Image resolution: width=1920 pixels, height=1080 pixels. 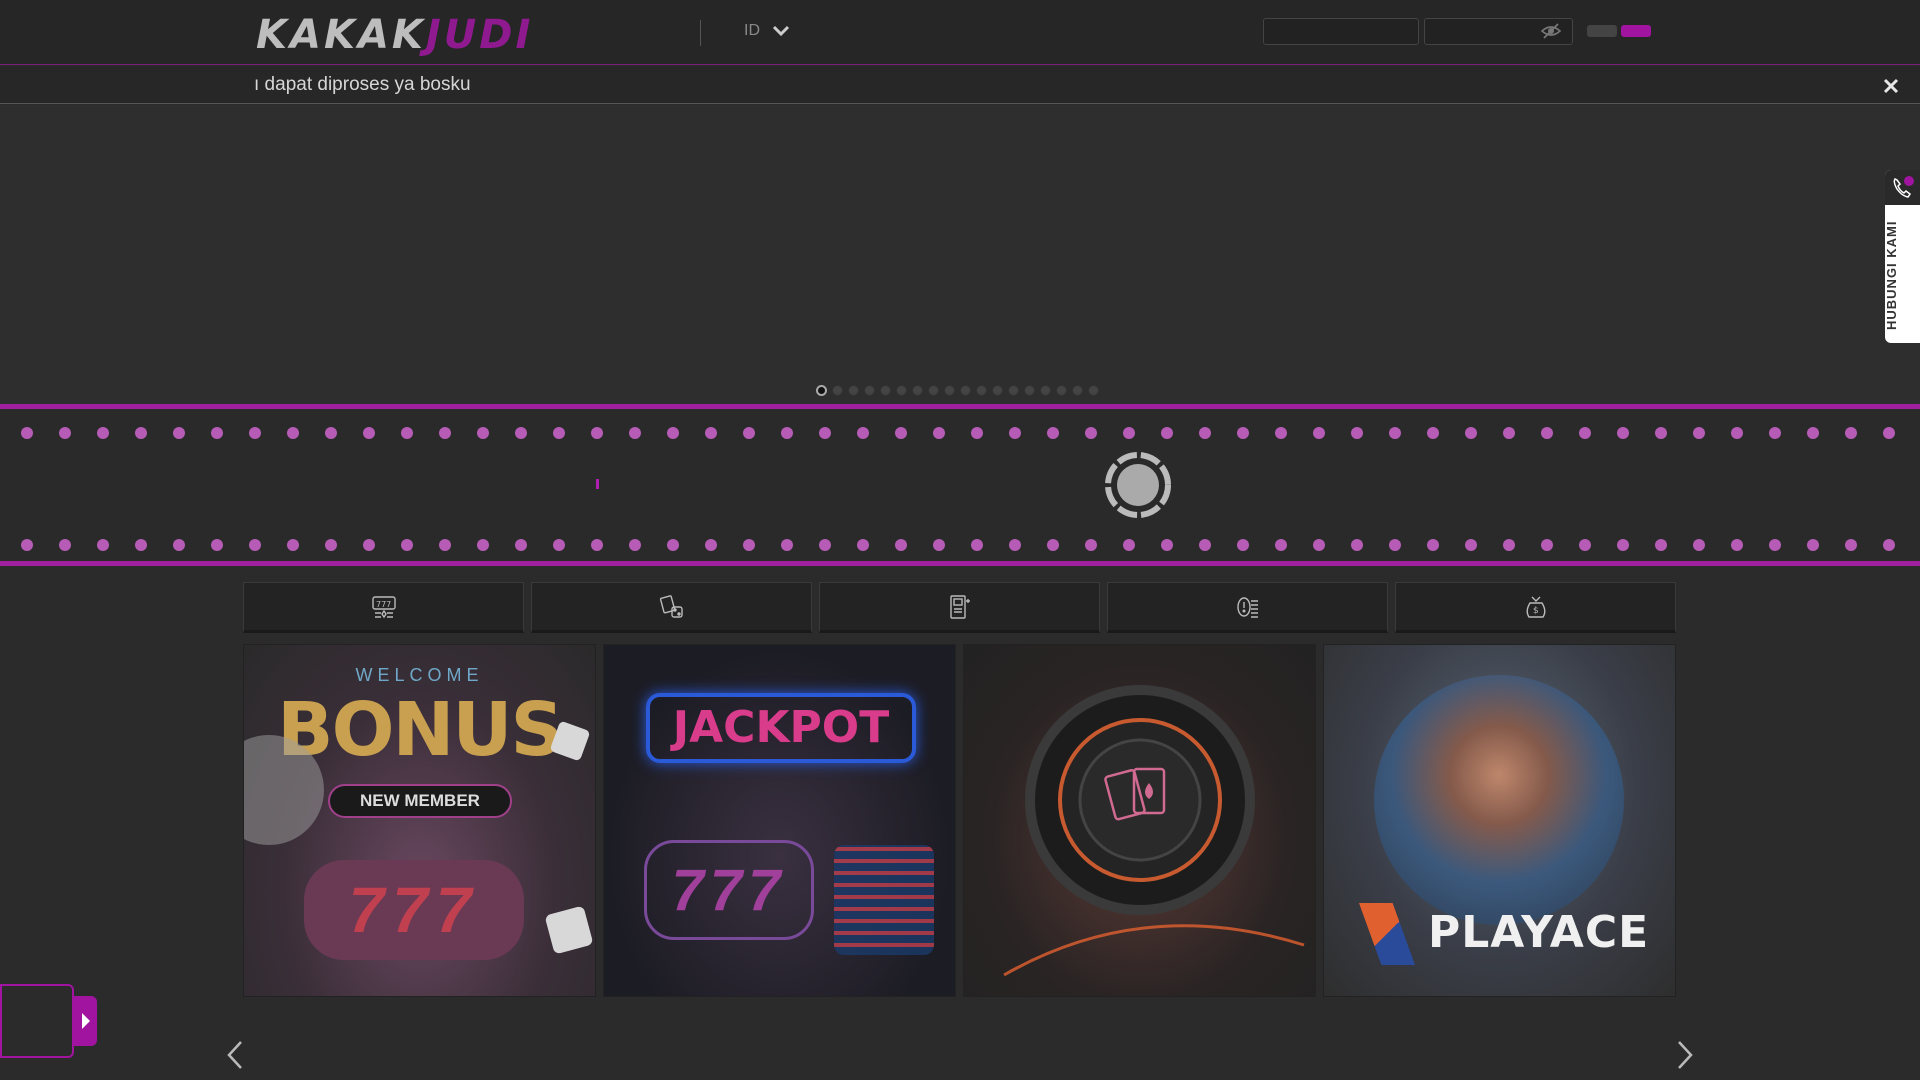 What do you see at coordinates (779, 820) in the screenshot?
I see `jackpot-card: JACKPOT 777` at bounding box center [779, 820].